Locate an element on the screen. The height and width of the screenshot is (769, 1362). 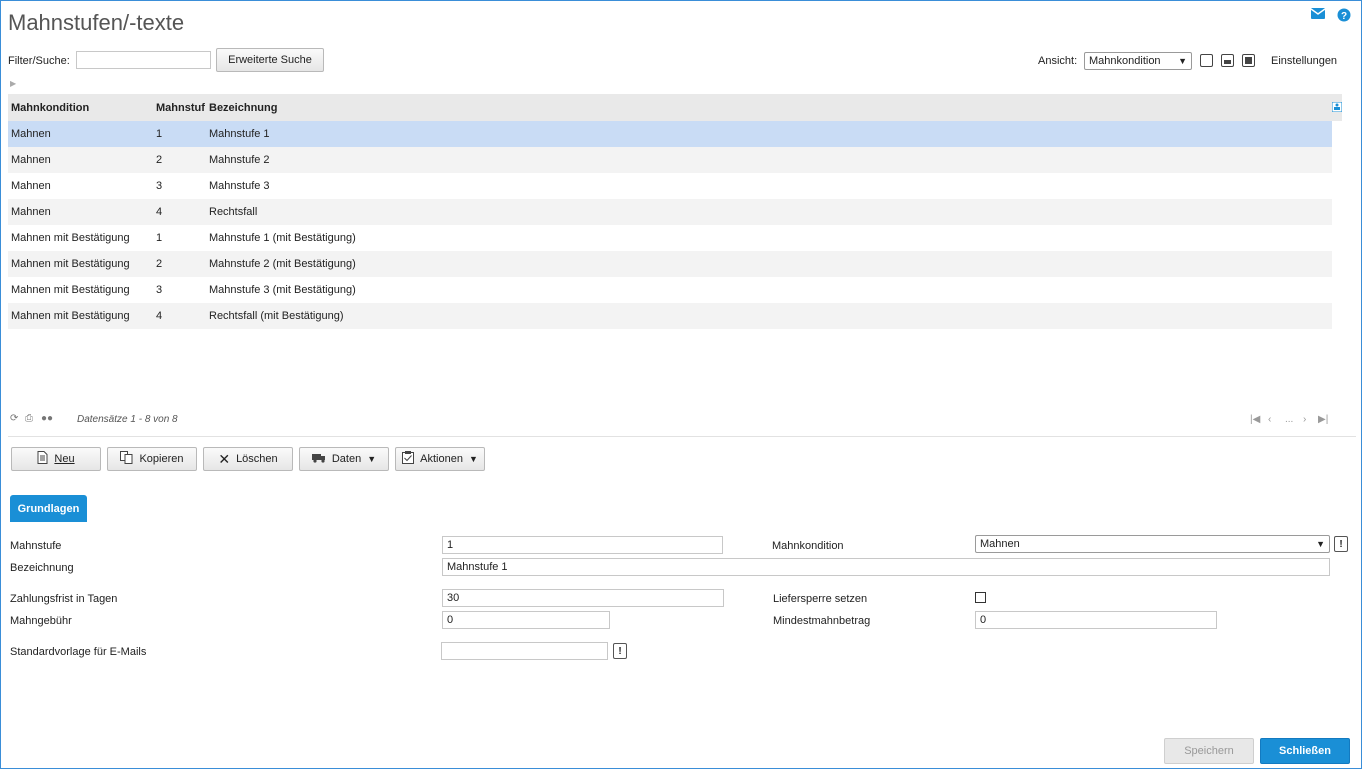
filter-toggle-icon: ●● is located at coordinates (47, 418).